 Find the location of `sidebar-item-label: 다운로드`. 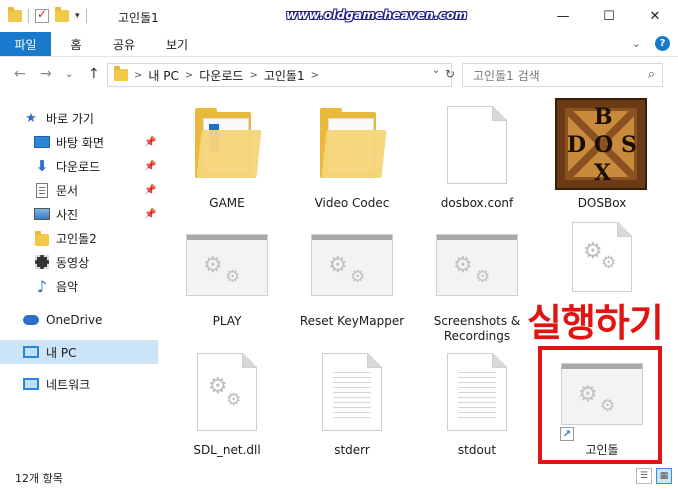

sidebar-item-label: 다운로드 is located at coordinates (78, 166).